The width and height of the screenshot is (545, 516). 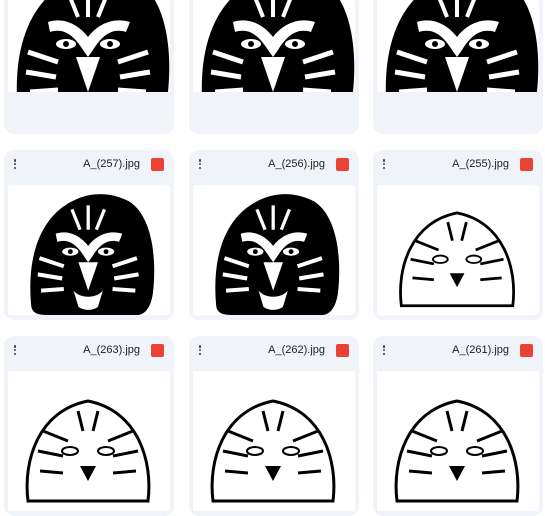 I want to click on file-card-header: A_(263).jpg, so click(x=89, y=351).